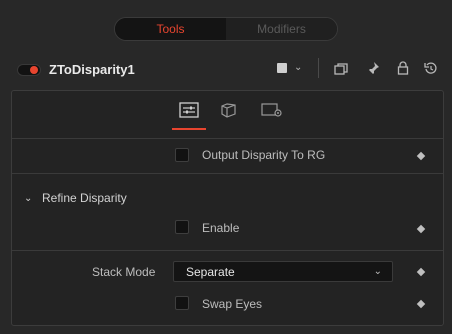  Describe the element at coordinates (264, 155) in the screenshot. I see `output-disparity-label: Output Disparity To RG` at that location.